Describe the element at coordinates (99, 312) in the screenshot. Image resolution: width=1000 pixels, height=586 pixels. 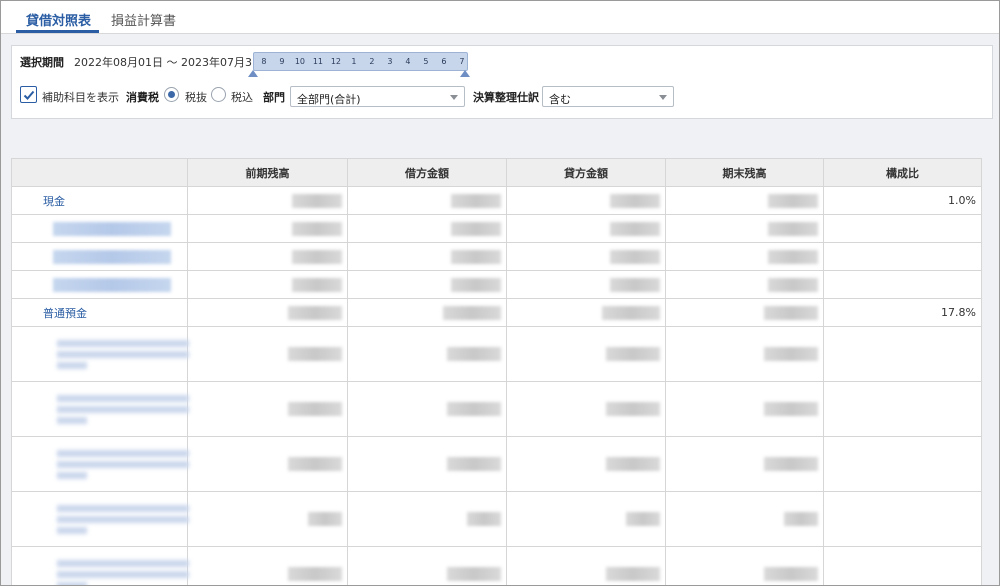
I see `account-name-link: 普通預金` at that location.